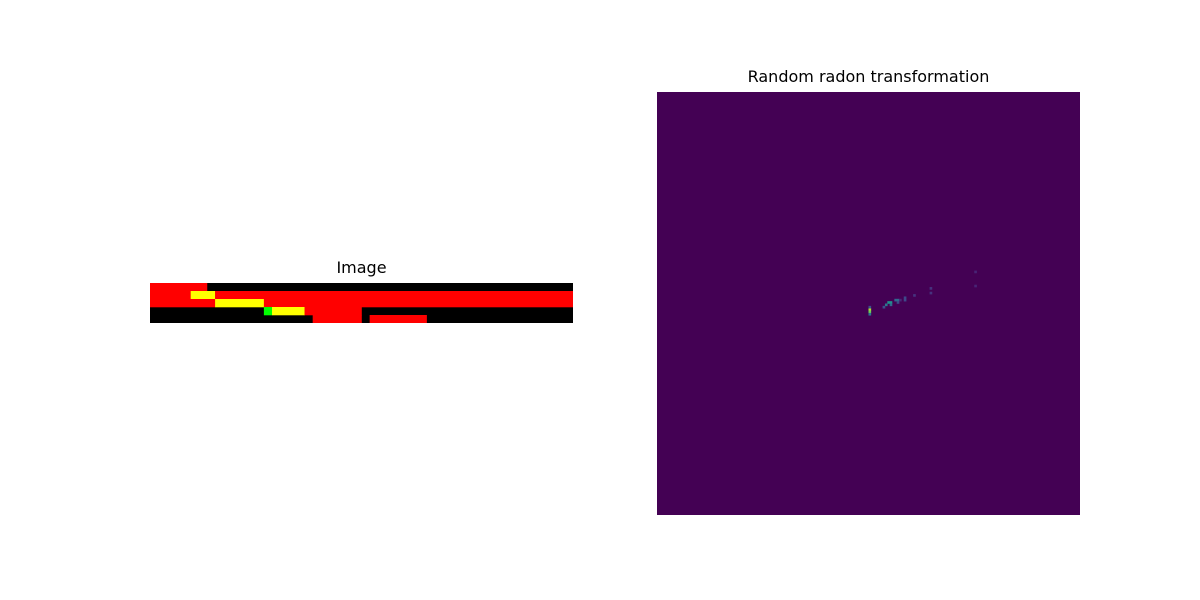 The height and width of the screenshot is (600, 1200). Describe the element at coordinates (868, 76) in the screenshot. I see `radon-panel-title: Random radon transformation` at that location.